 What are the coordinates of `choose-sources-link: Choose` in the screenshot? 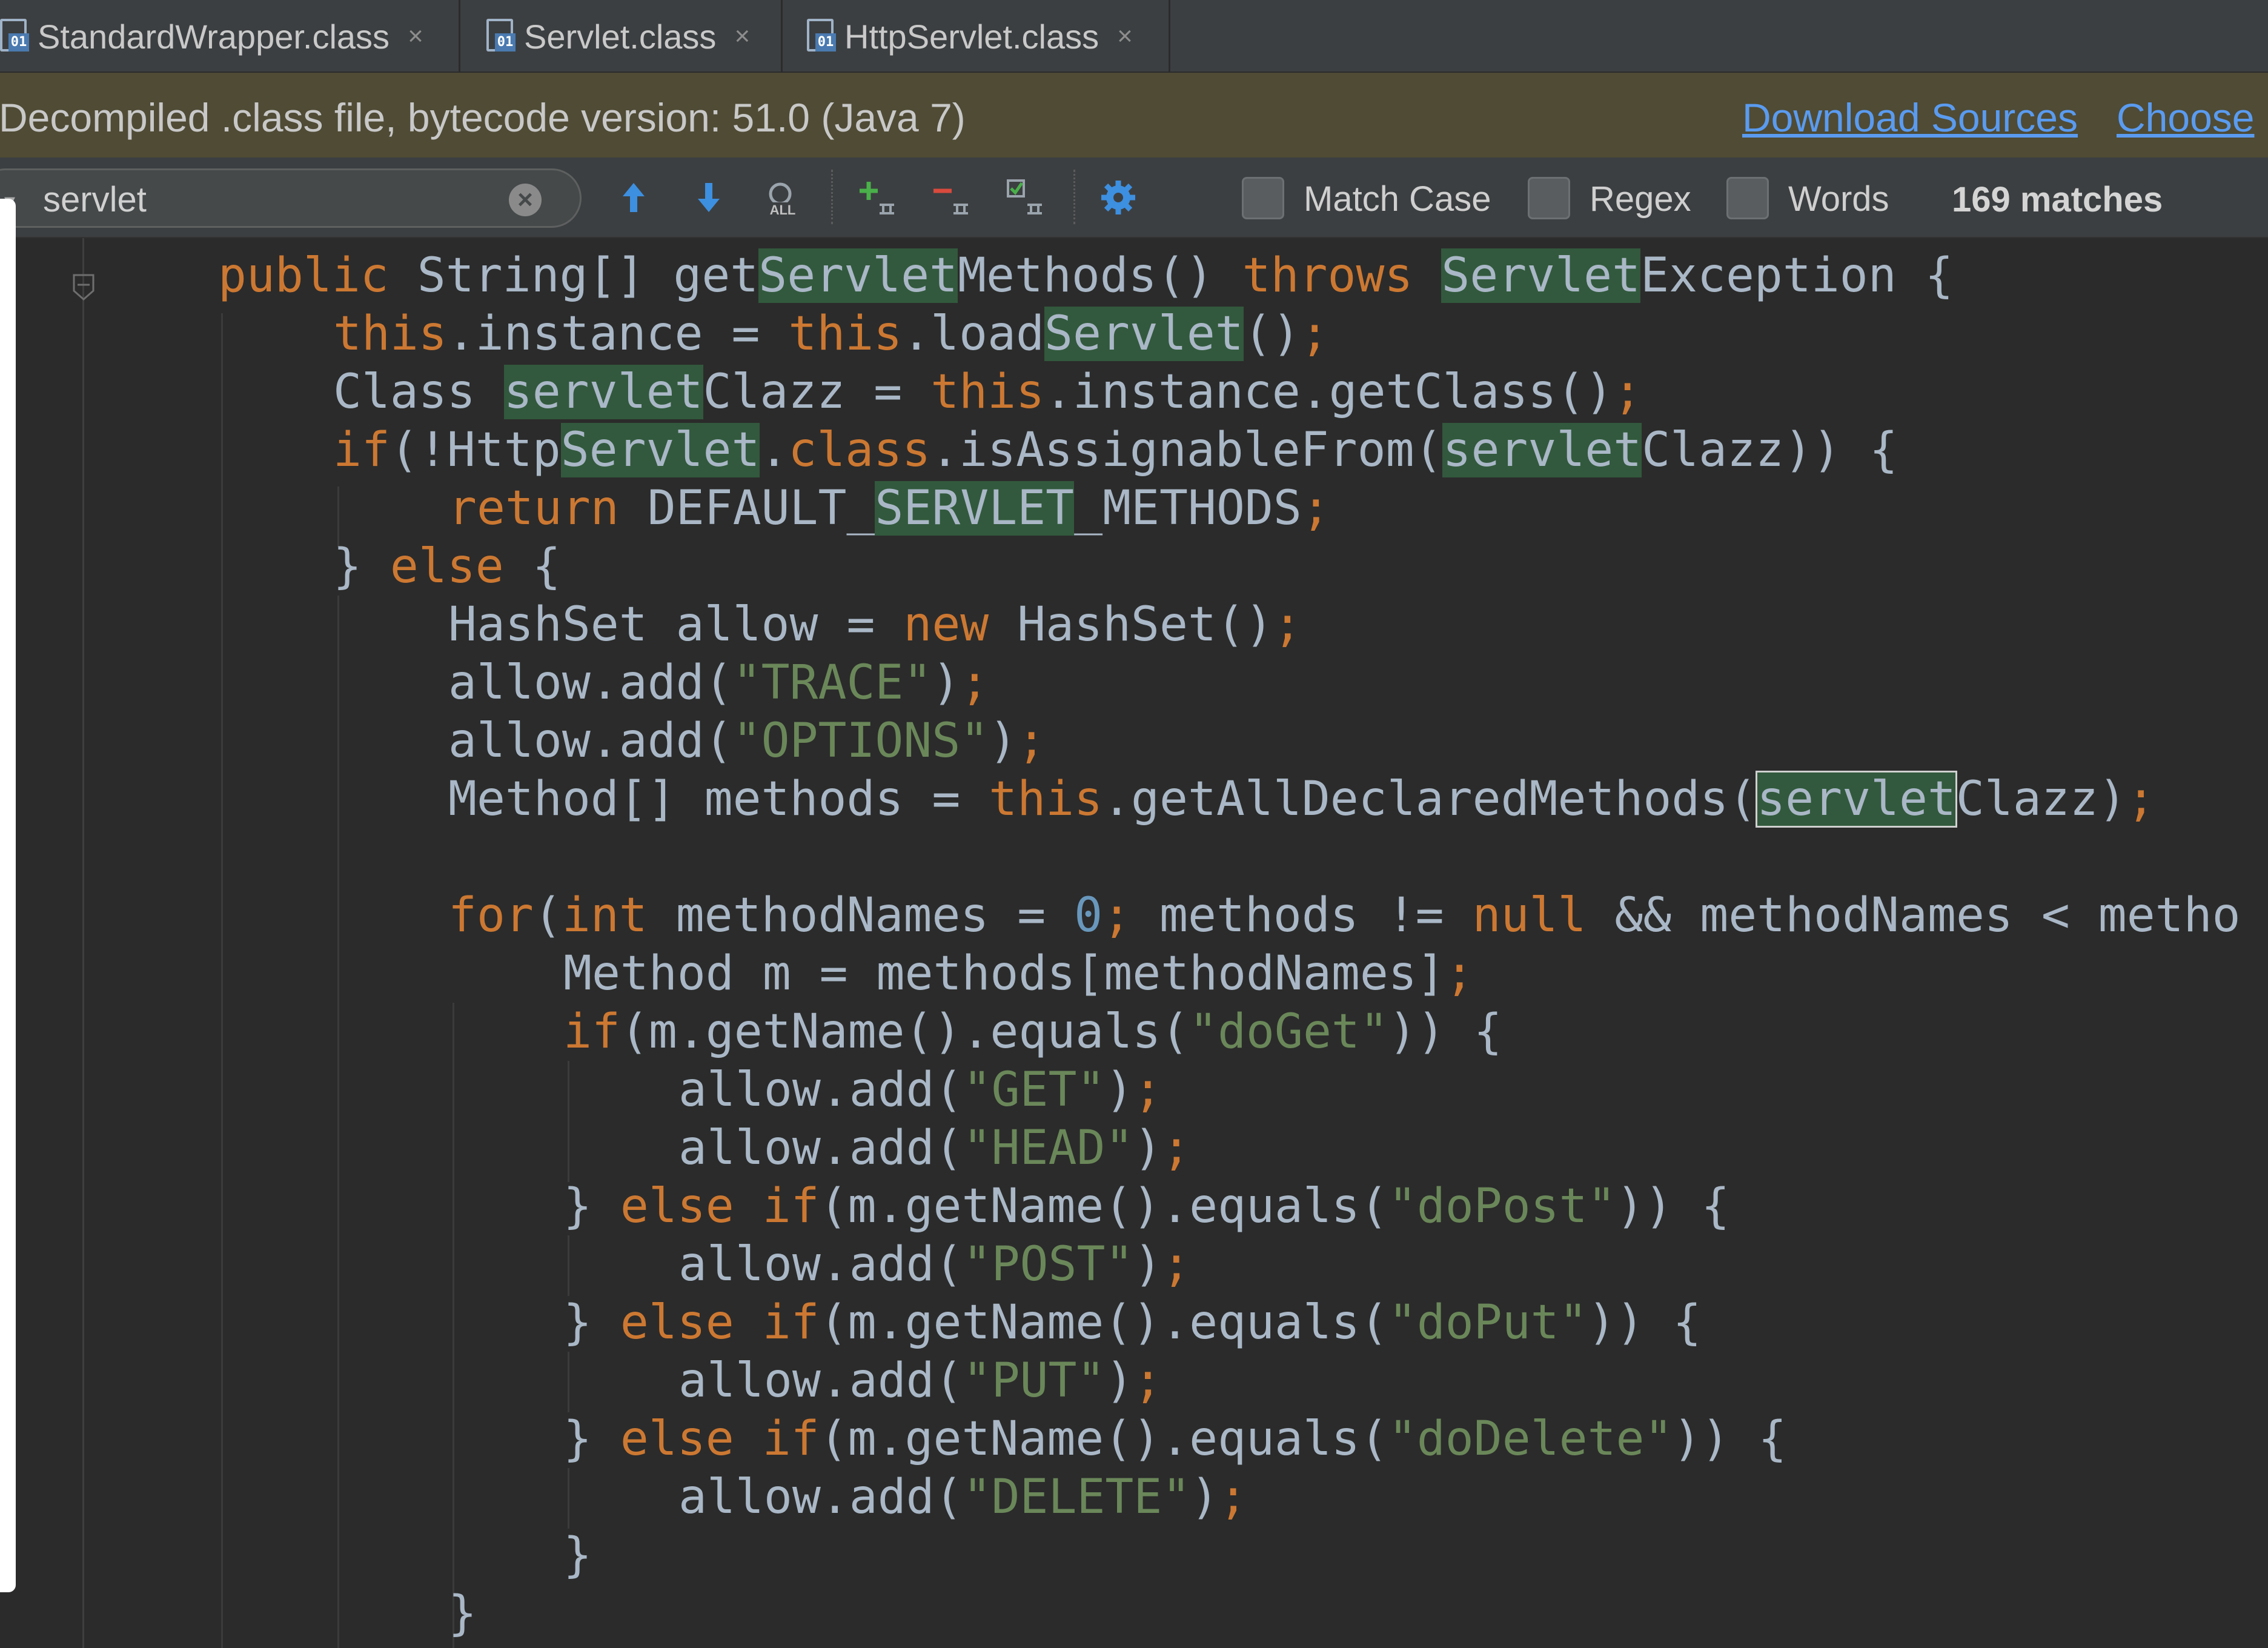 It's located at (2186, 118).